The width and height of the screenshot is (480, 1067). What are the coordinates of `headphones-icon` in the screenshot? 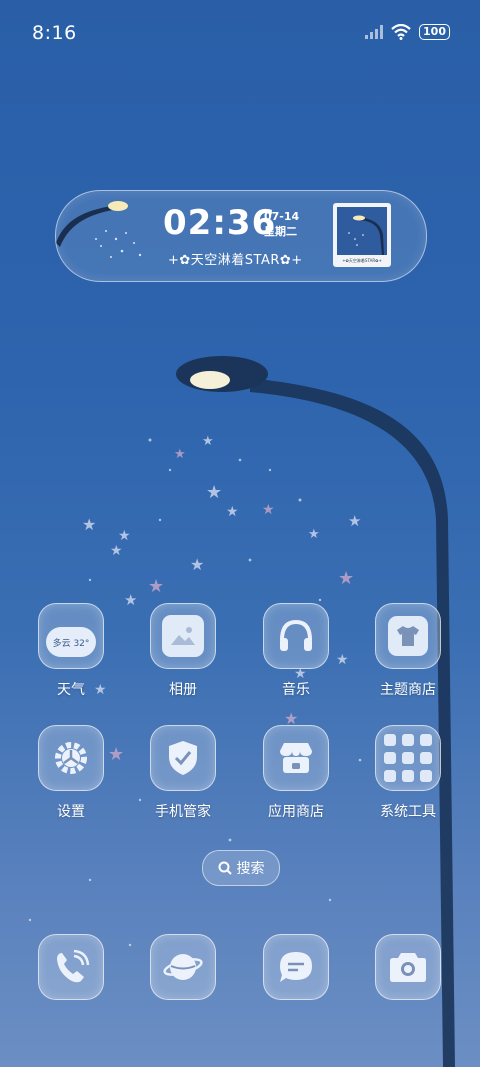 It's located at (296, 636).